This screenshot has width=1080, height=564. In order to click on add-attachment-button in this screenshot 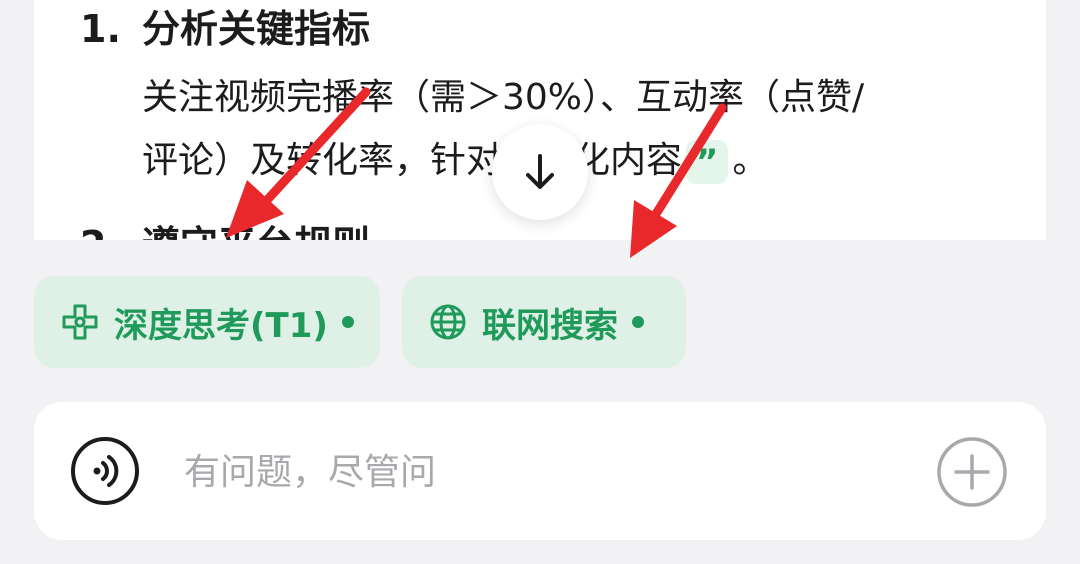, I will do `click(972, 472)`.